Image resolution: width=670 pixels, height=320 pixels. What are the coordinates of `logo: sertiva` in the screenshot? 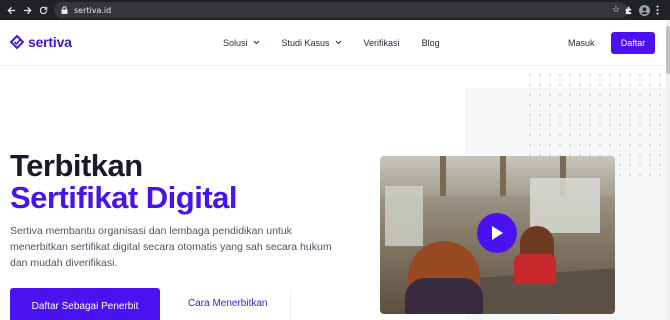 It's located at (41, 42).